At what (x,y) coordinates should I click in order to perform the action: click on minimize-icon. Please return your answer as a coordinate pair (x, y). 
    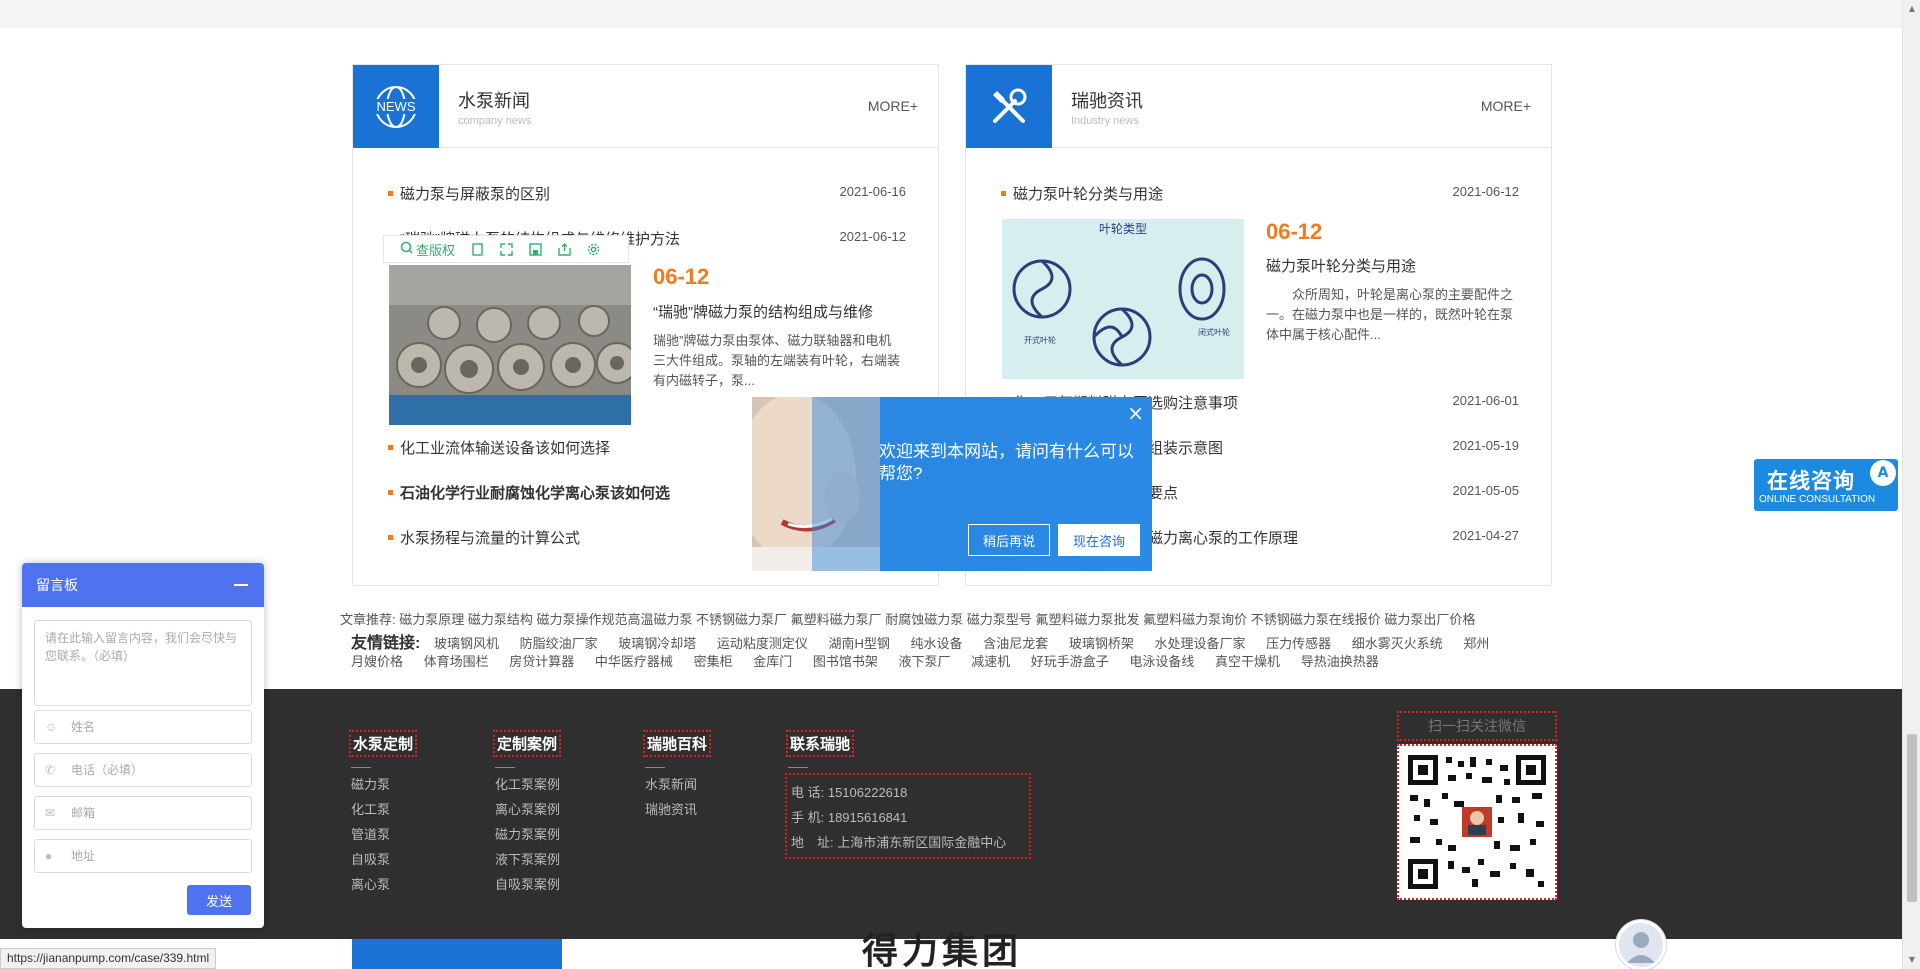
    Looking at the image, I should click on (241, 585).